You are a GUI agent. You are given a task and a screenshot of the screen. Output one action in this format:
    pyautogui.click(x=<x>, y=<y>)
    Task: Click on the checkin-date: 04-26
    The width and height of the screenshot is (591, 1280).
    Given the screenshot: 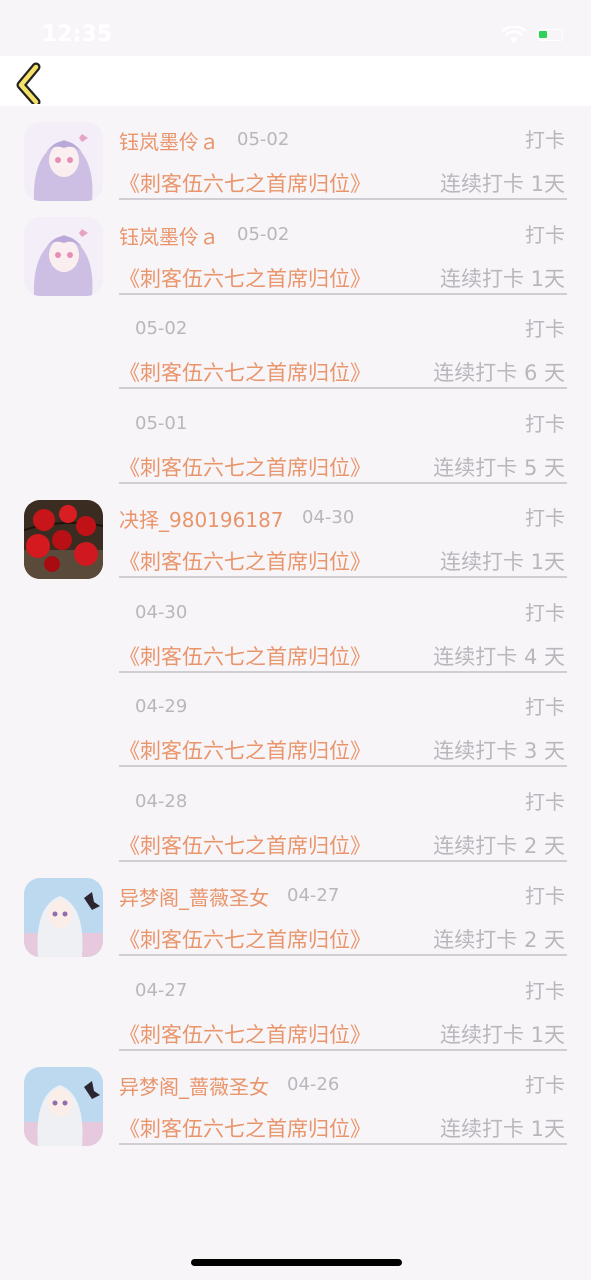 What is the action you would take?
    pyautogui.click(x=313, y=1084)
    